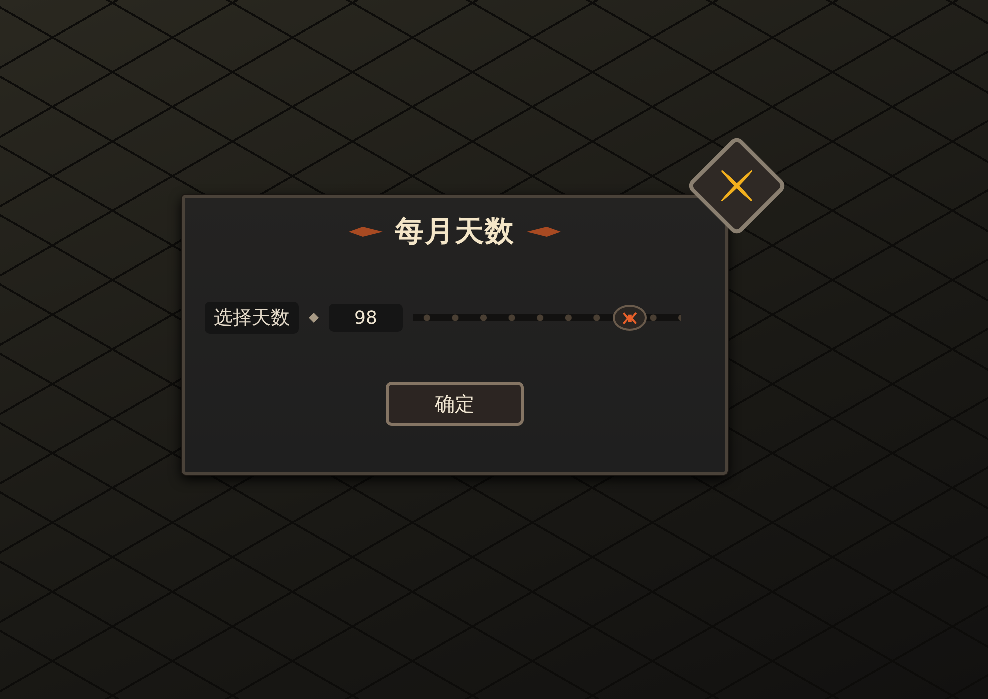 This screenshot has width=988, height=699. What do you see at coordinates (630, 318) in the screenshot?
I see `slider-thumb` at bounding box center [630, 318].